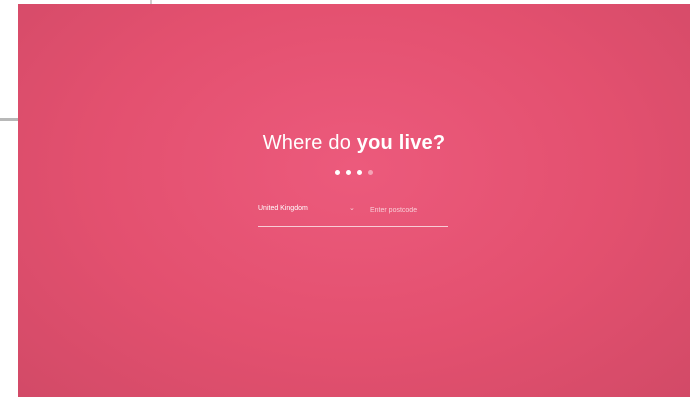 The width and height of the screenshot is (693, 399). What do you see at coordinates (408, 210) in the screenshot?
I see `postcode-input` at bounding box center [408, 210].